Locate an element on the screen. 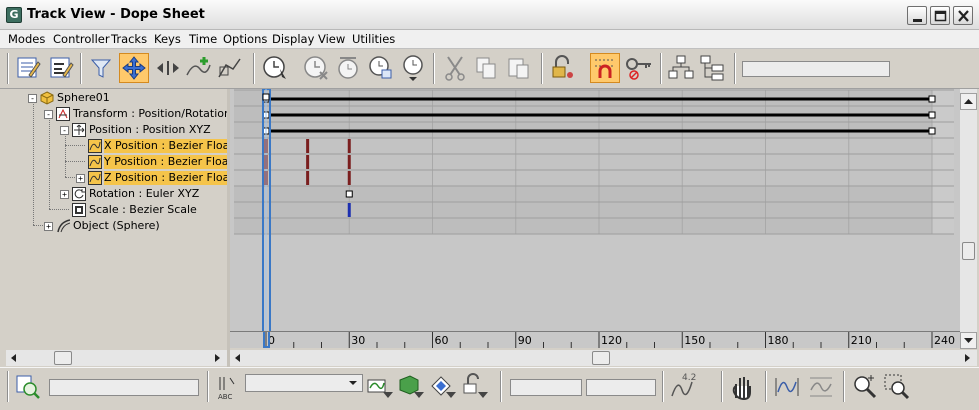 The height and width of the screenshot is (410, 979). menu-controller: Controller is located at coordinates (81, 39).